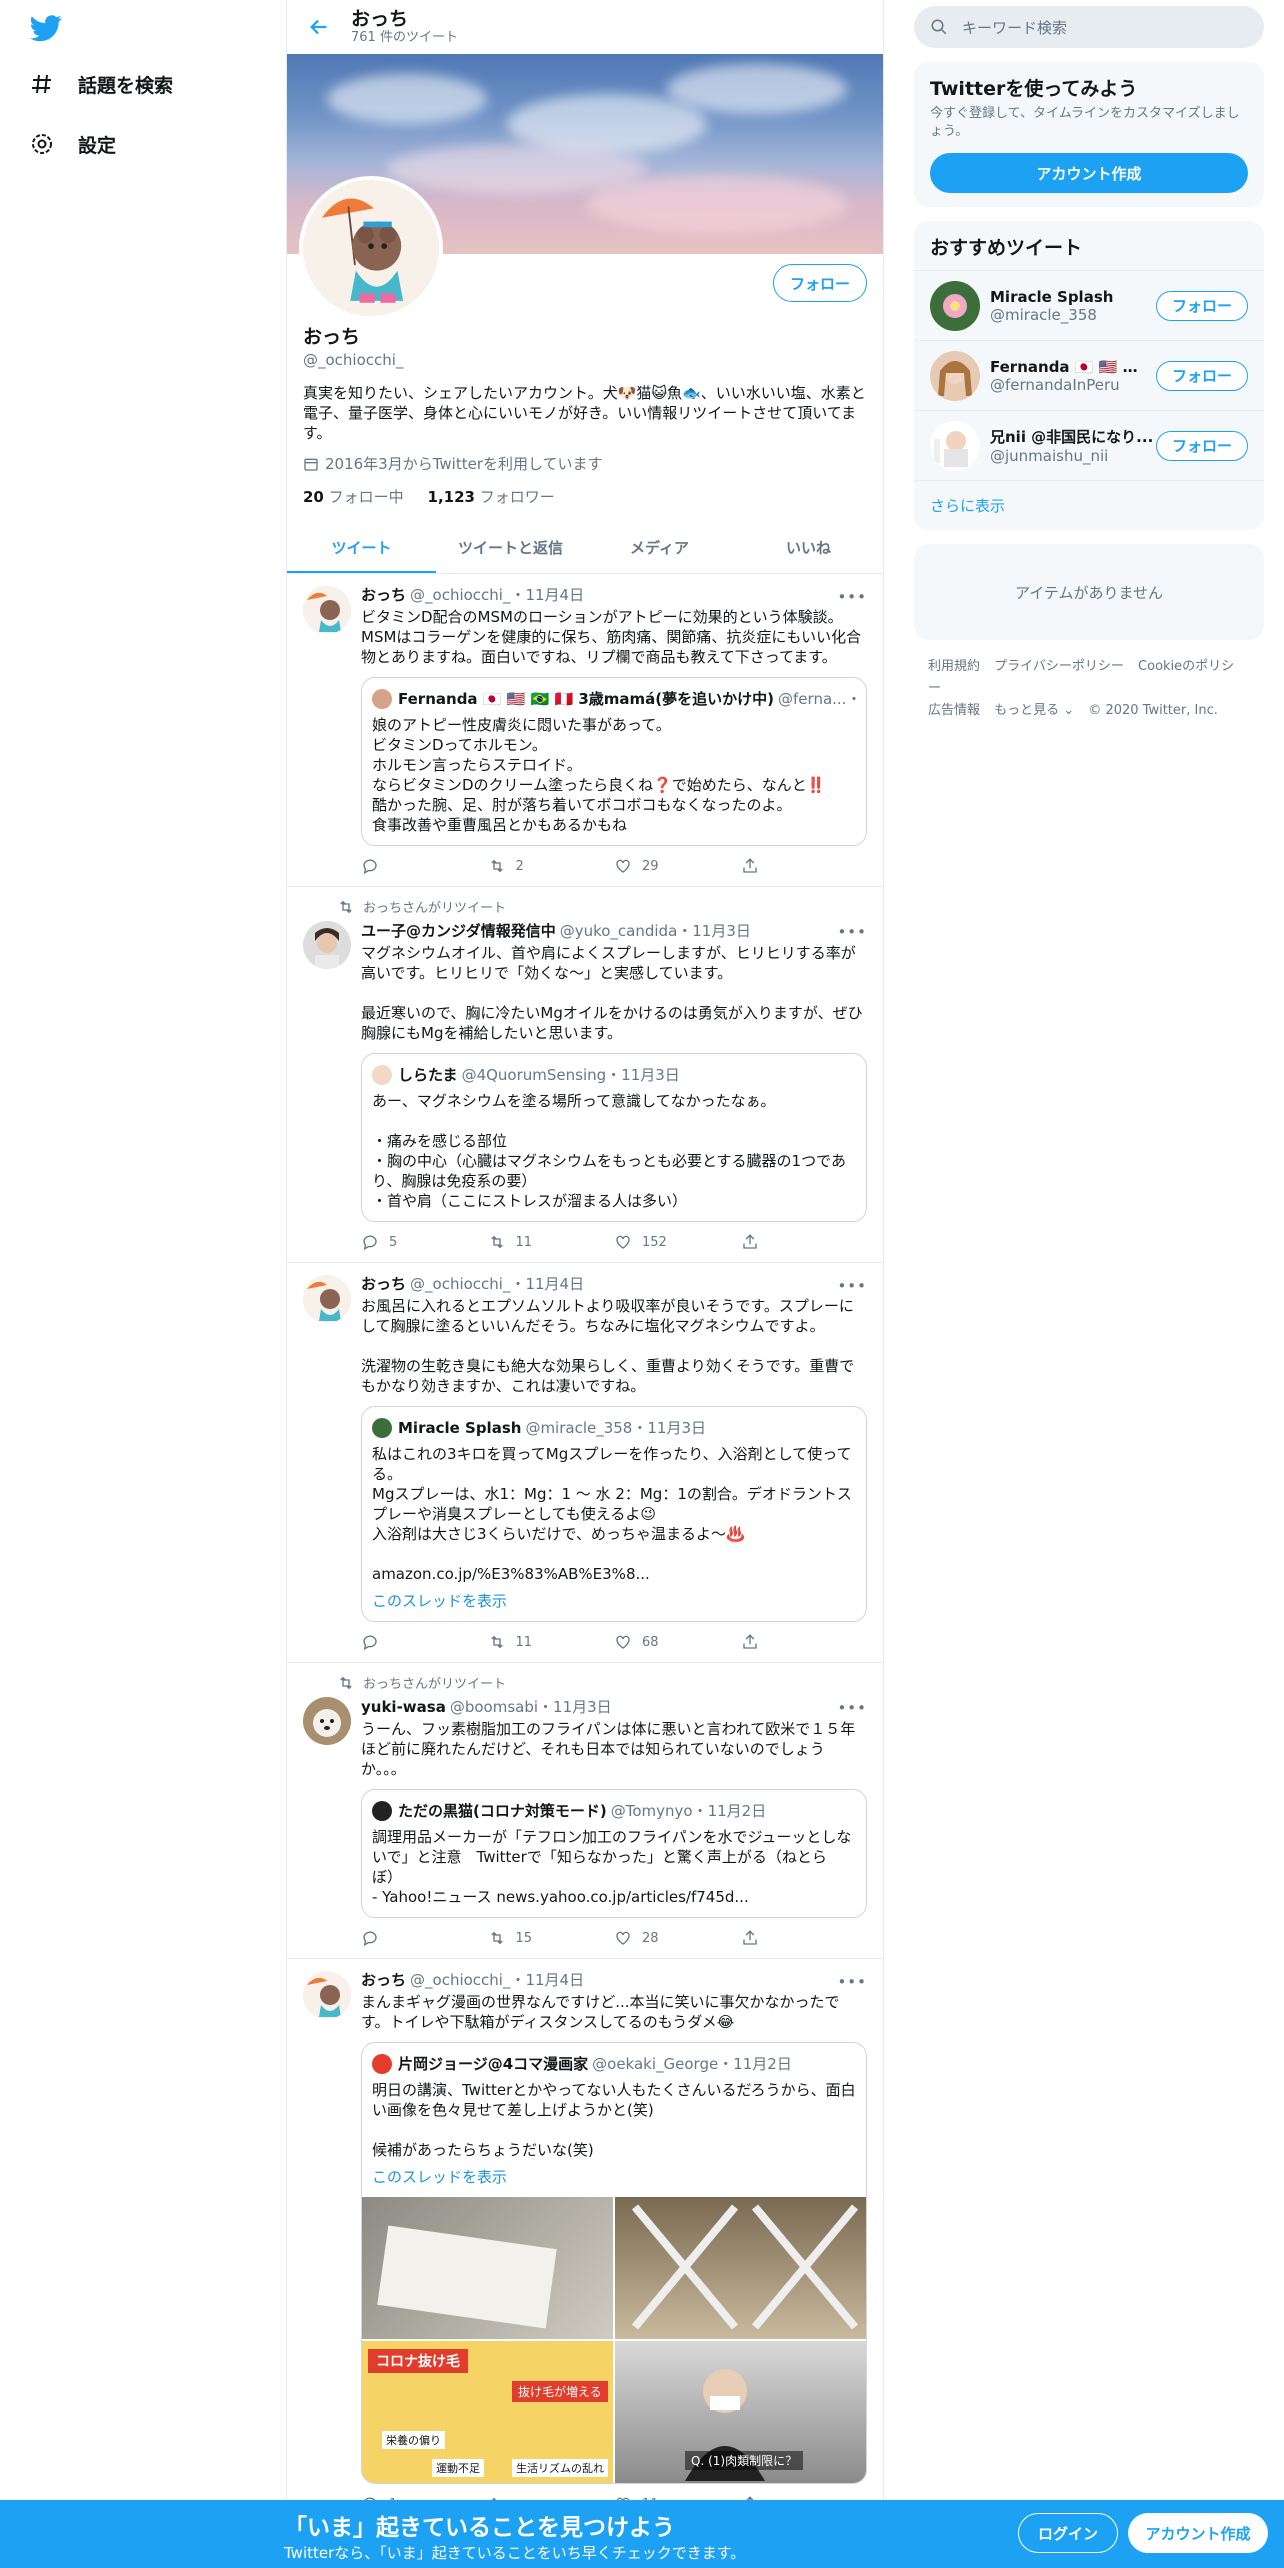  I want to click on recommended-user: 兄nii @非国民になり... @junmaishu_nii フォロー, so click(1089, 445).